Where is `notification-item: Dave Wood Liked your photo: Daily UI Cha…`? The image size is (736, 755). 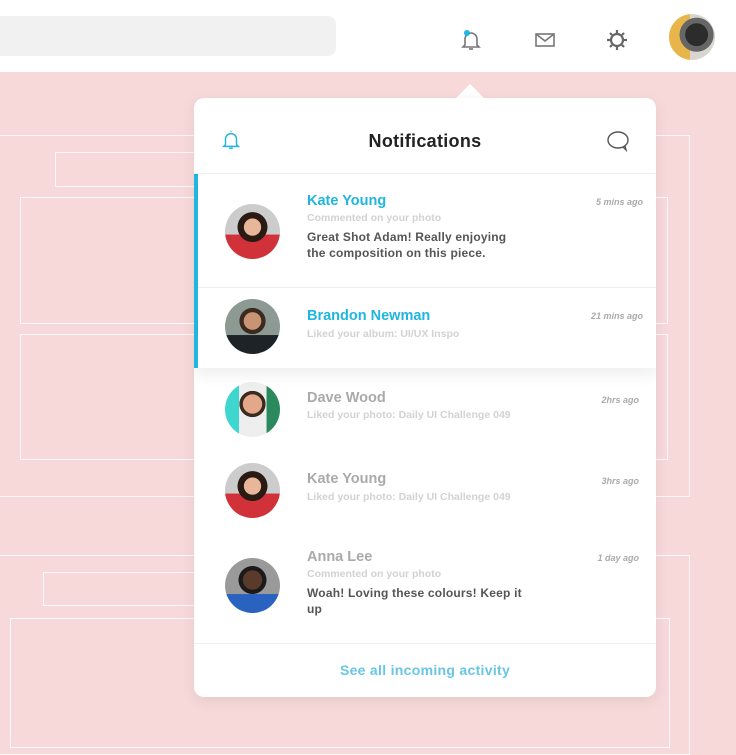 notification-item: Dave Wood Liked your photo: Daily UI Cha… is located at coordinates (425, 409).